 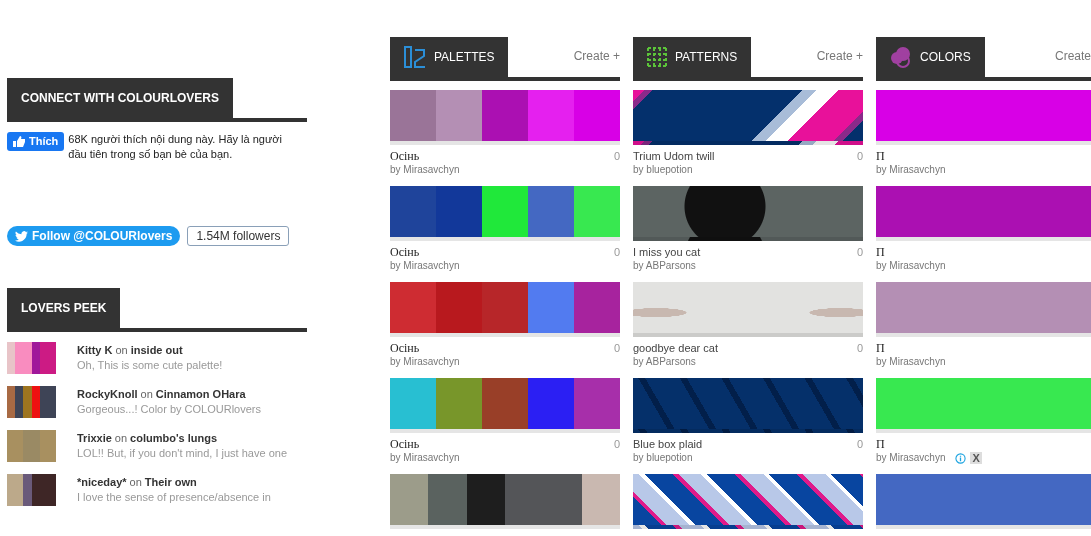 I want to click on comment-text: LOL!! But, if you don't mind, I just have one, so click(x=182, y=453).